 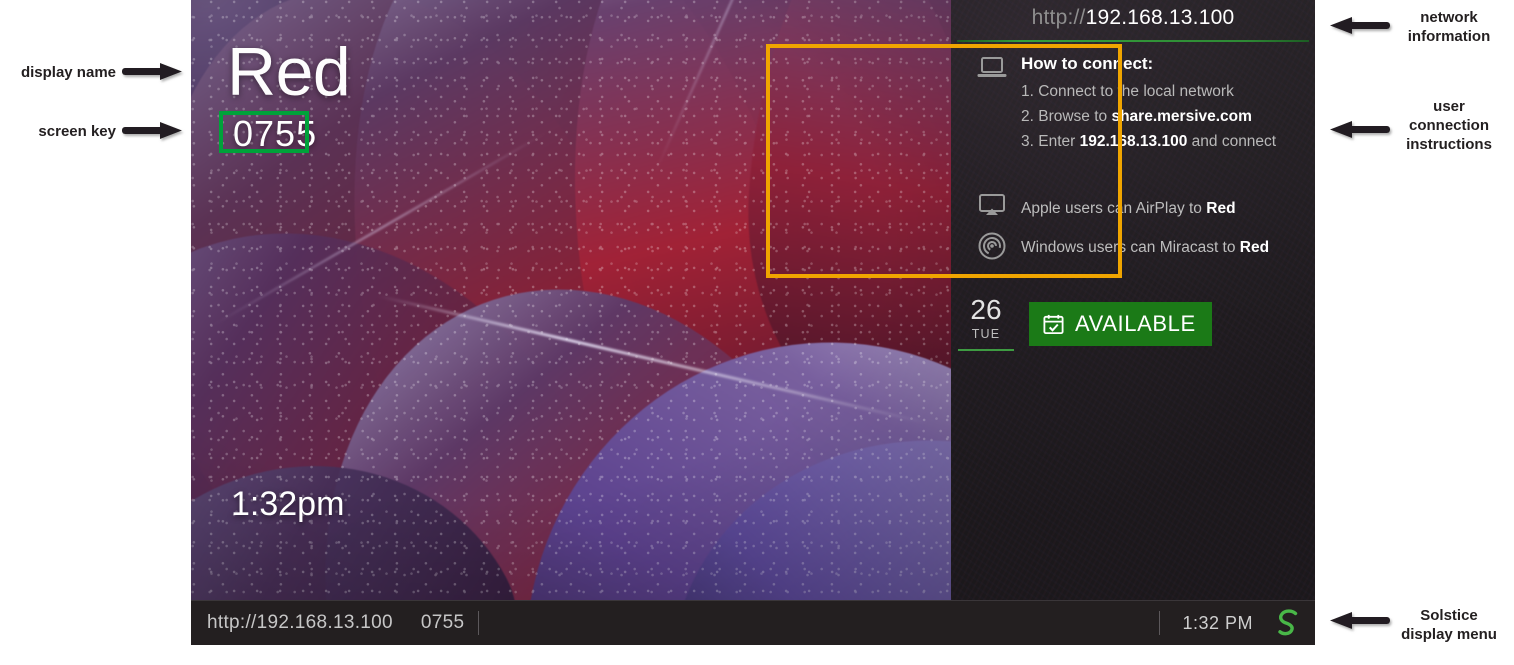 I want to click on annotation-line: information, so click(x=1449, y=37).